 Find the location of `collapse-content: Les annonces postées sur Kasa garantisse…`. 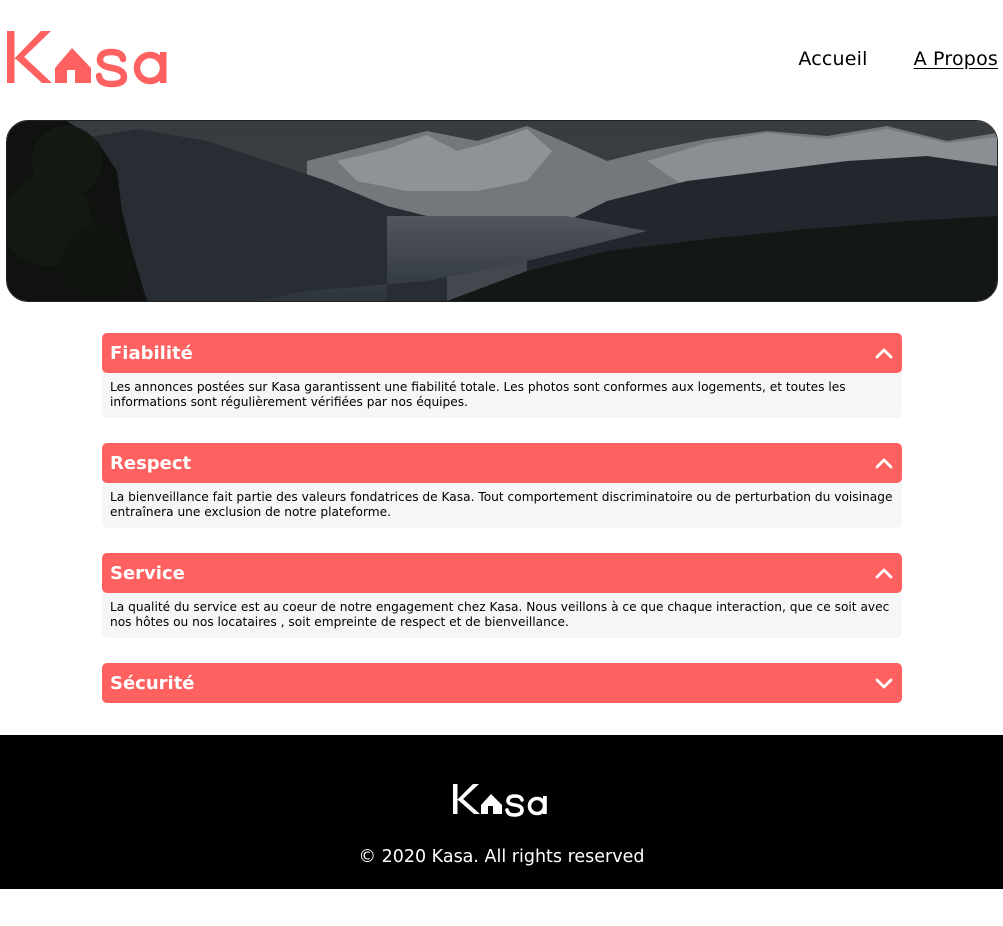

collapse-content: Les annonces postées sur Kasa garantisse… is located at coordinates (502, 393).